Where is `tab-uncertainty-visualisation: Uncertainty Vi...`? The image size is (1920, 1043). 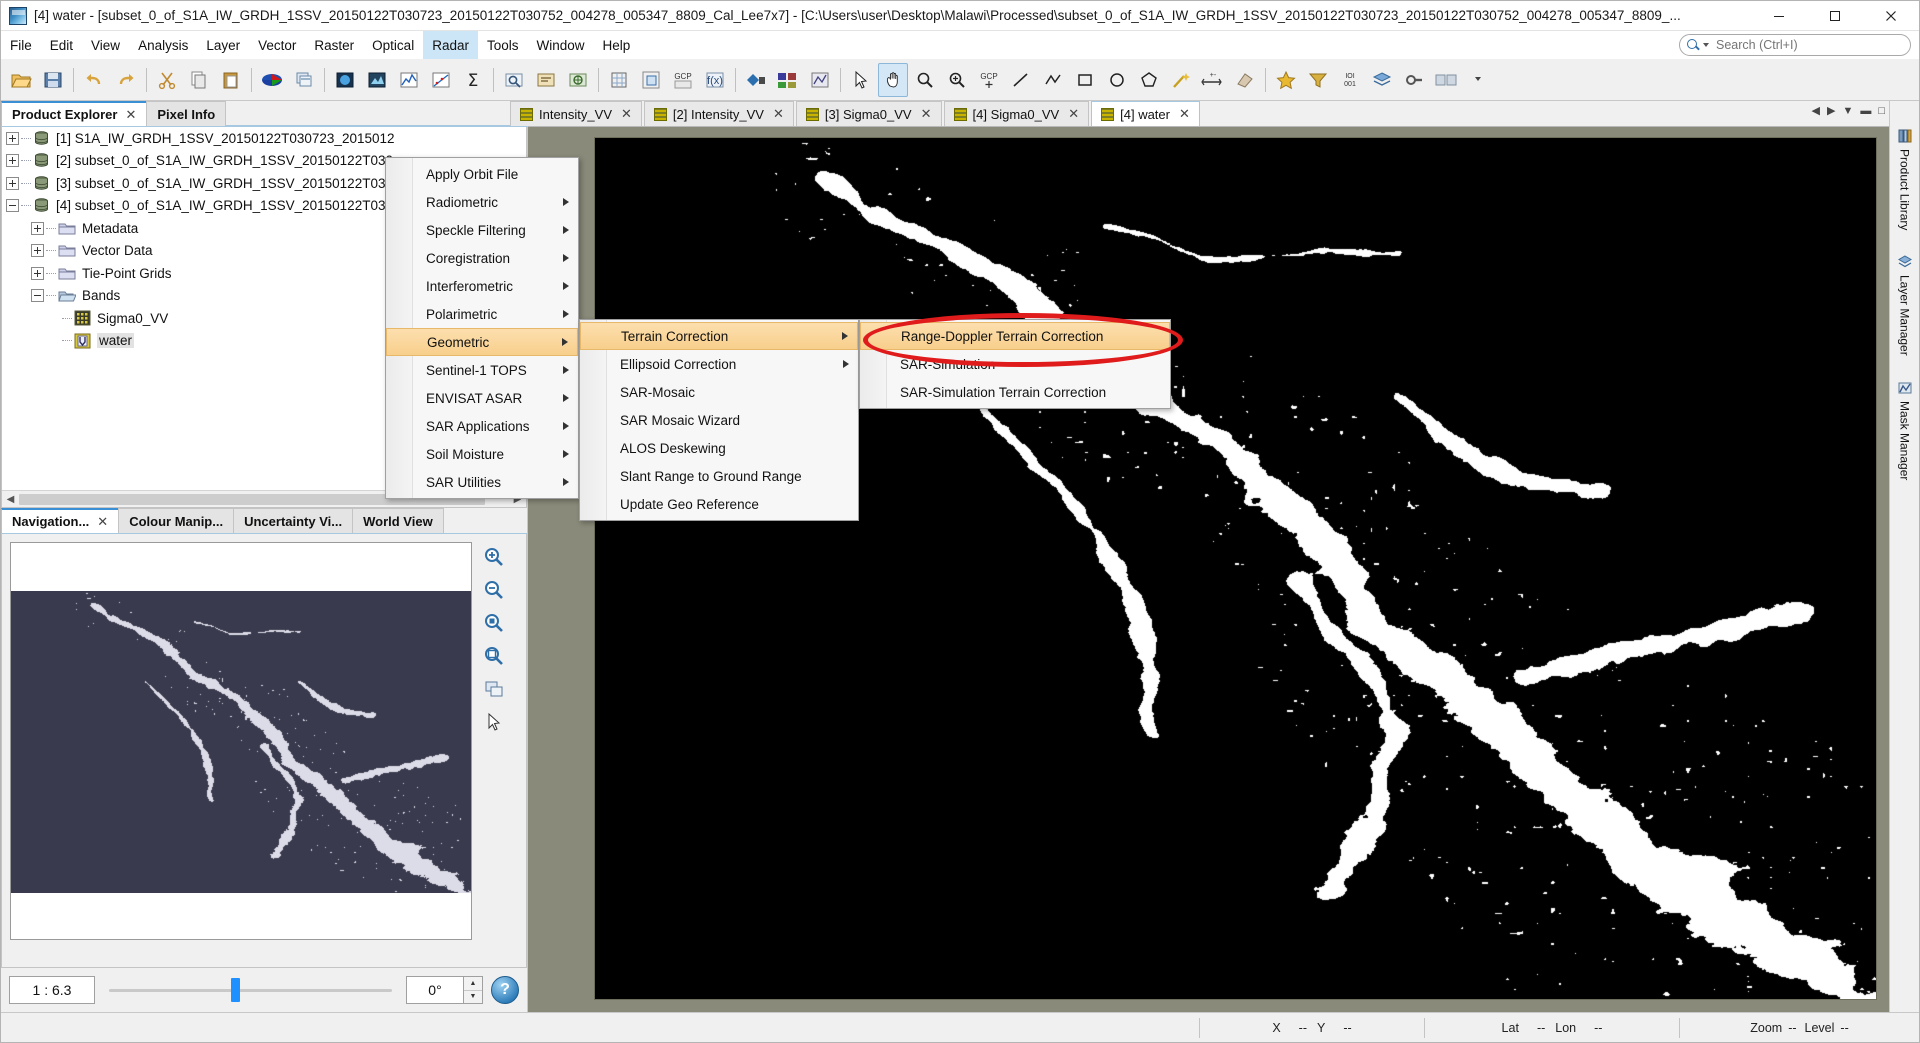
tab-uncertainty-visualisation: Uncertainty Vi... is located at coordinates (293, 520).